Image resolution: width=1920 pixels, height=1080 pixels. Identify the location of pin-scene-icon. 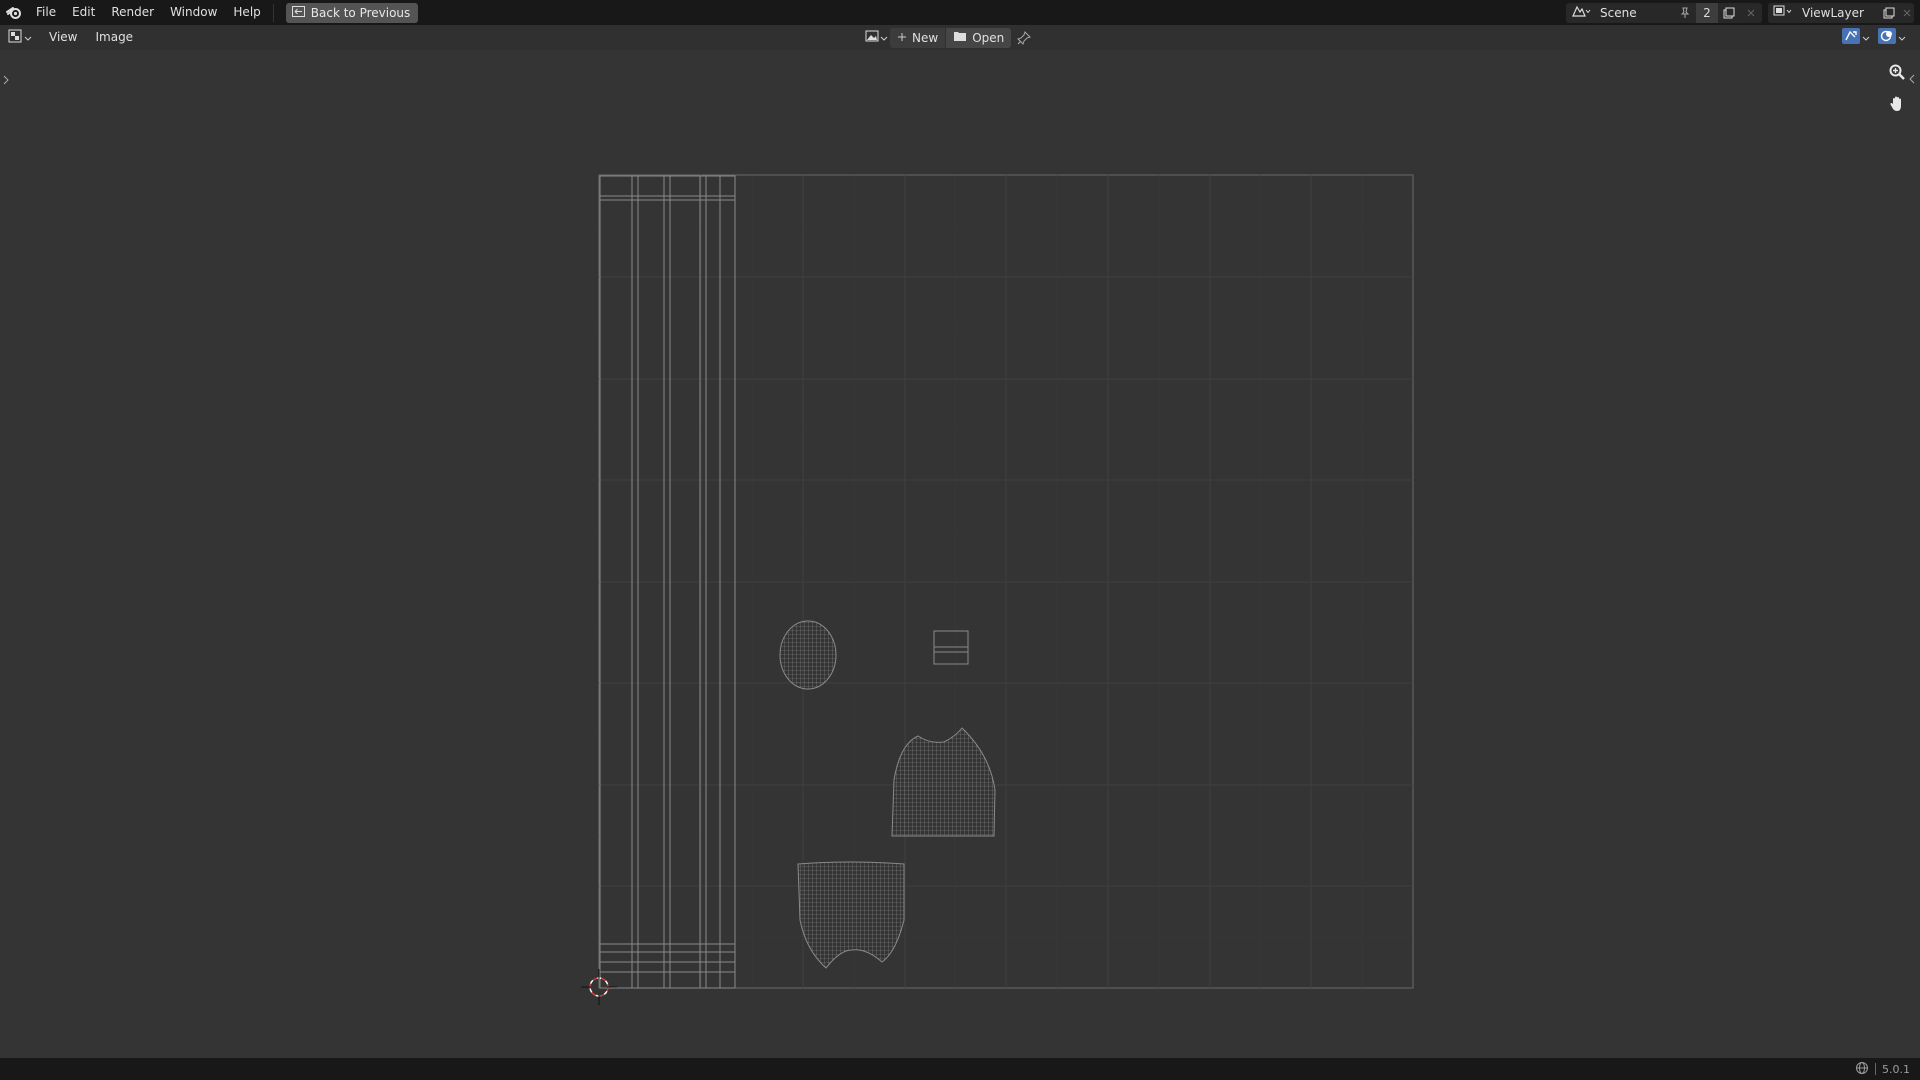
(1685, 13).